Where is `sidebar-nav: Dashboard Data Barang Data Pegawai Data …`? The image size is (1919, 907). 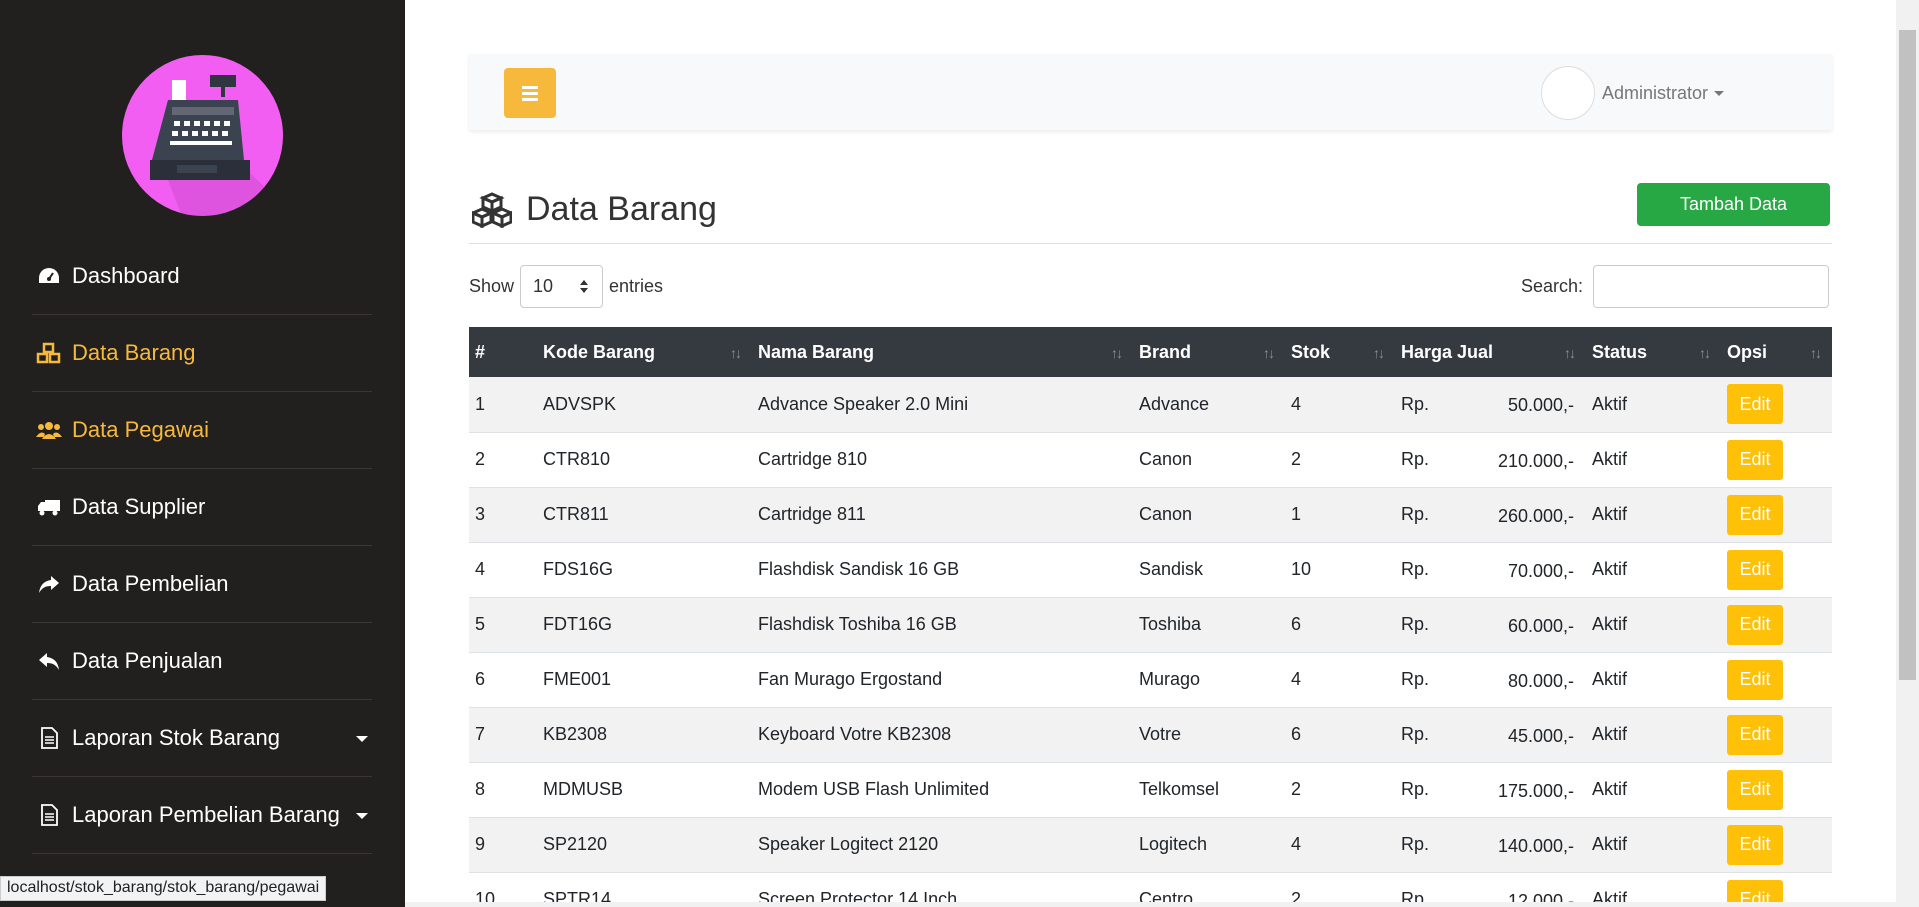 sidebar-nav: Dashboard Data Barang Data Pegawai Data … is located at coordinates (202, 546).